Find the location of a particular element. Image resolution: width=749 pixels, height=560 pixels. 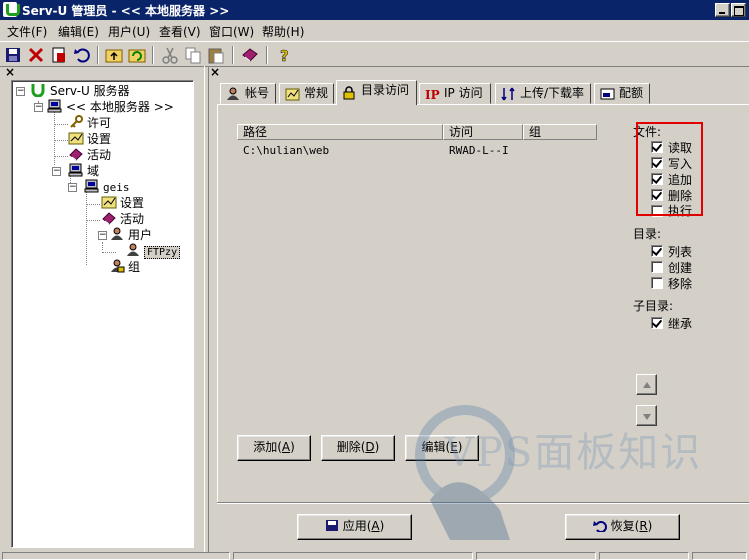

tree-node-serv-u: Serv-U 服务器 is located at coordinates (80, 91).